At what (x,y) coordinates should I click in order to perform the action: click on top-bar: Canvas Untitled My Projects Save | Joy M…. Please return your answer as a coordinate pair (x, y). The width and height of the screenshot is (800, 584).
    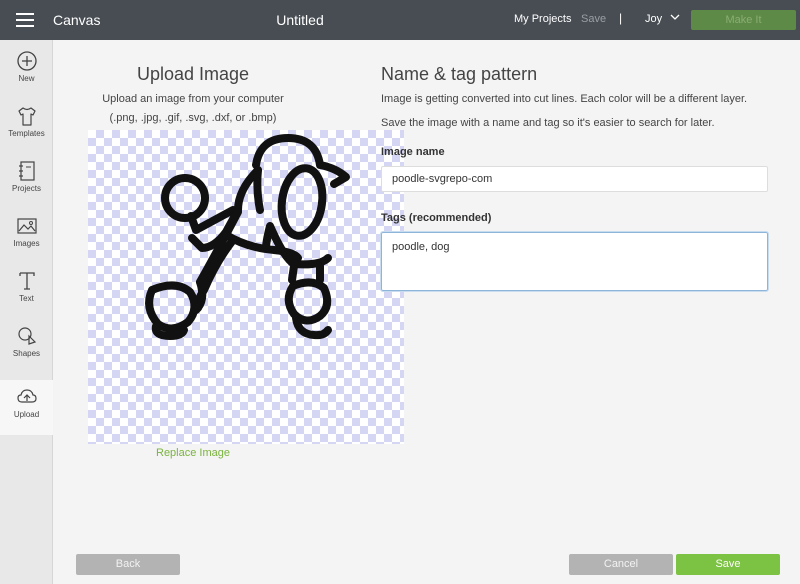
    Looking at the image, I should click on (400, 20).